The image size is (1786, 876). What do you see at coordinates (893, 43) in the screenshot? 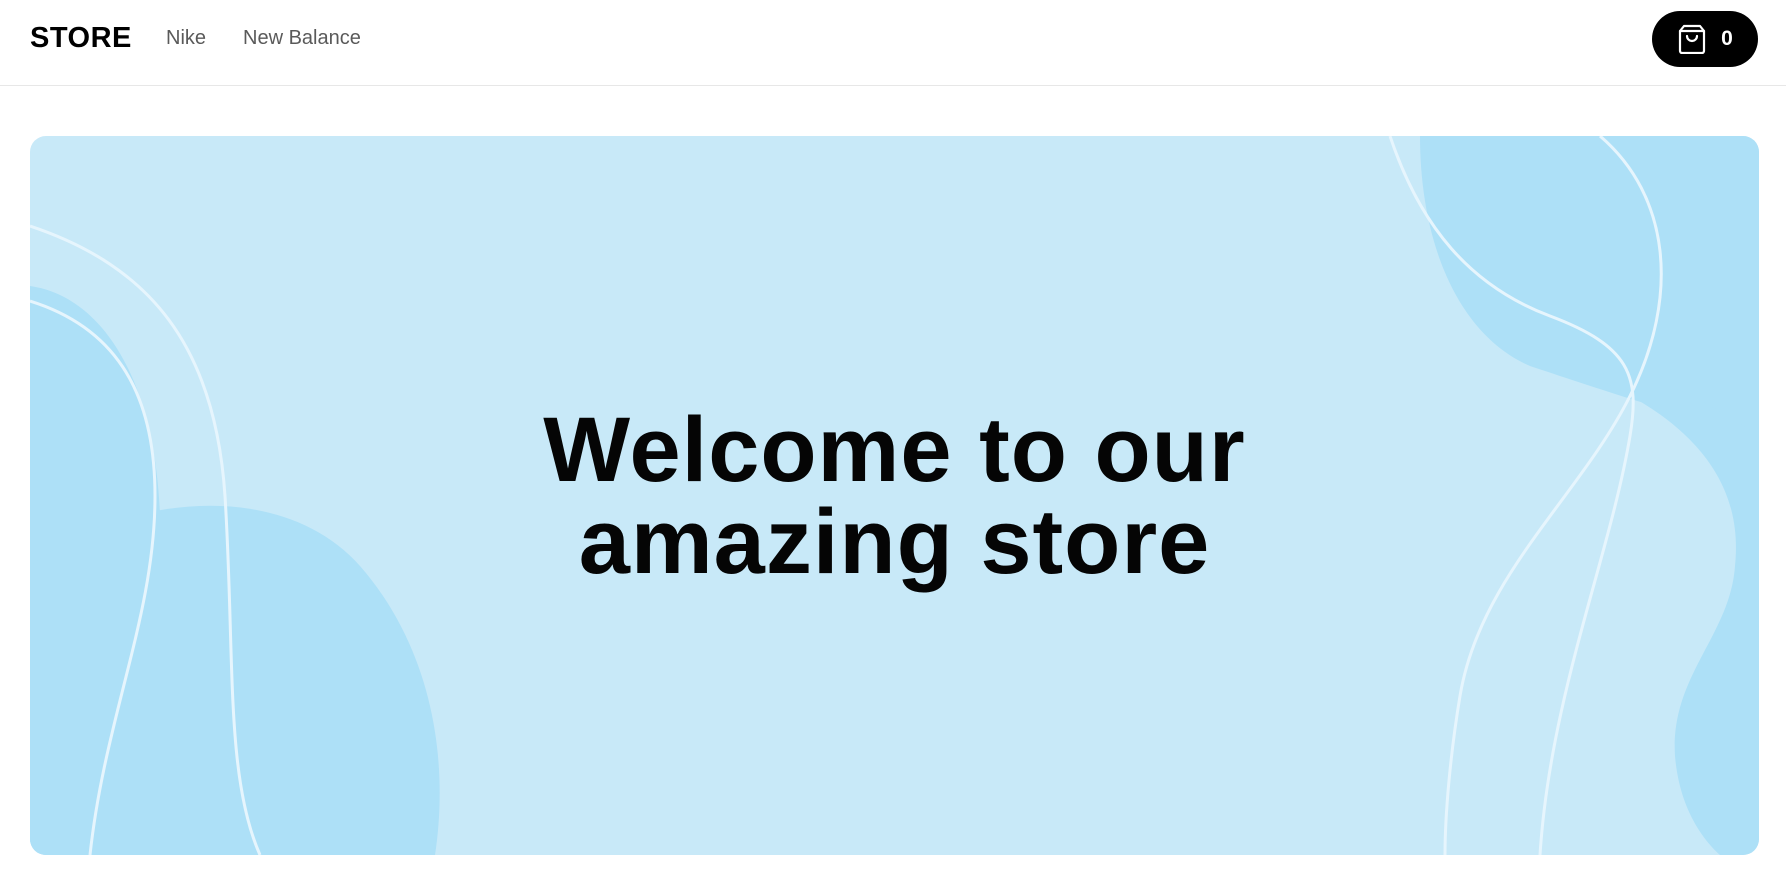
I see `top-navbar: STORE Nike New Balance 0` at bounding box center [893, 43].